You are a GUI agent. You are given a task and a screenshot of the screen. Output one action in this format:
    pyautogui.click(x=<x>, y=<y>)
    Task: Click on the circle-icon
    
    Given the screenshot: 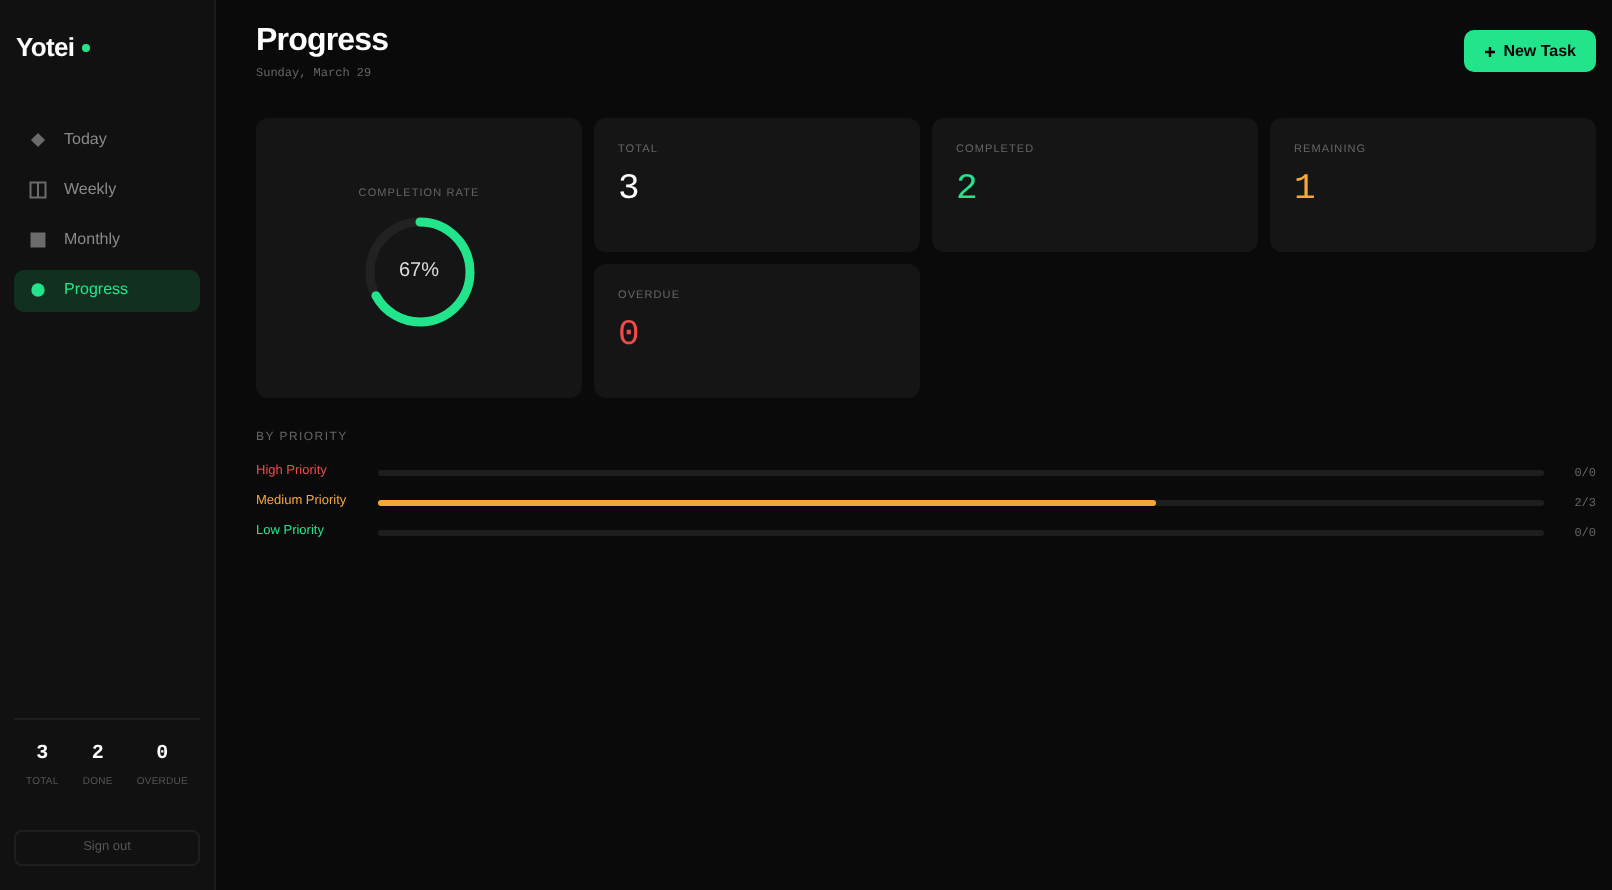 What is the action you would take?
    pyautogui.click(x=38, y=290)
    